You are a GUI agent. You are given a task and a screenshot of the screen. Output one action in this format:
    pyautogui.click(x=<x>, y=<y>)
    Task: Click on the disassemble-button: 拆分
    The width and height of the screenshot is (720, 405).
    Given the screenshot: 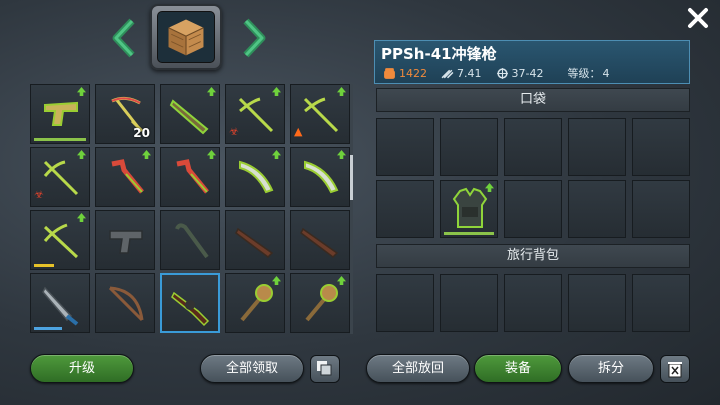 What is the action you would take?
    pyautogui.click(x=611, y=368)
    